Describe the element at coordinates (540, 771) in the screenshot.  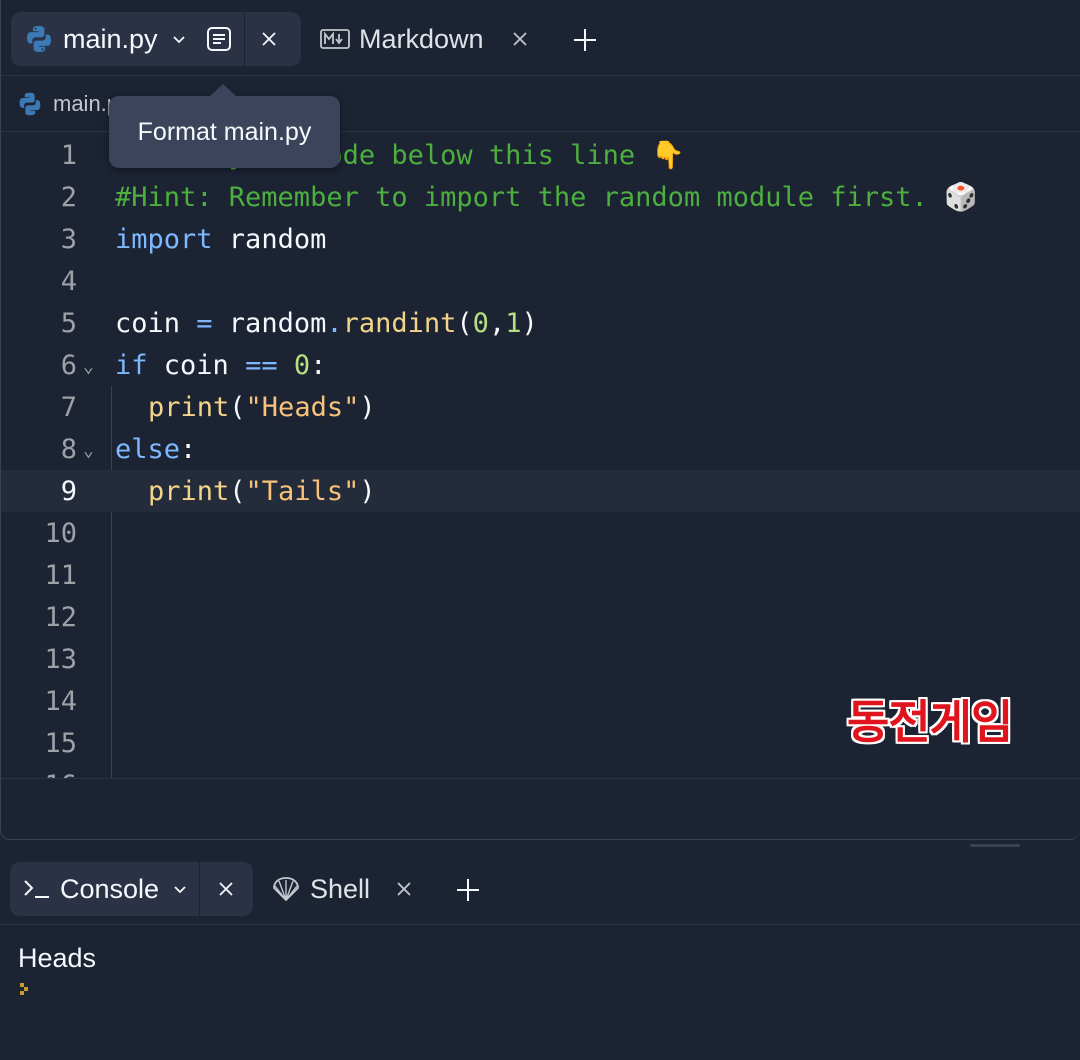
I see `code-line: 16` at that location.